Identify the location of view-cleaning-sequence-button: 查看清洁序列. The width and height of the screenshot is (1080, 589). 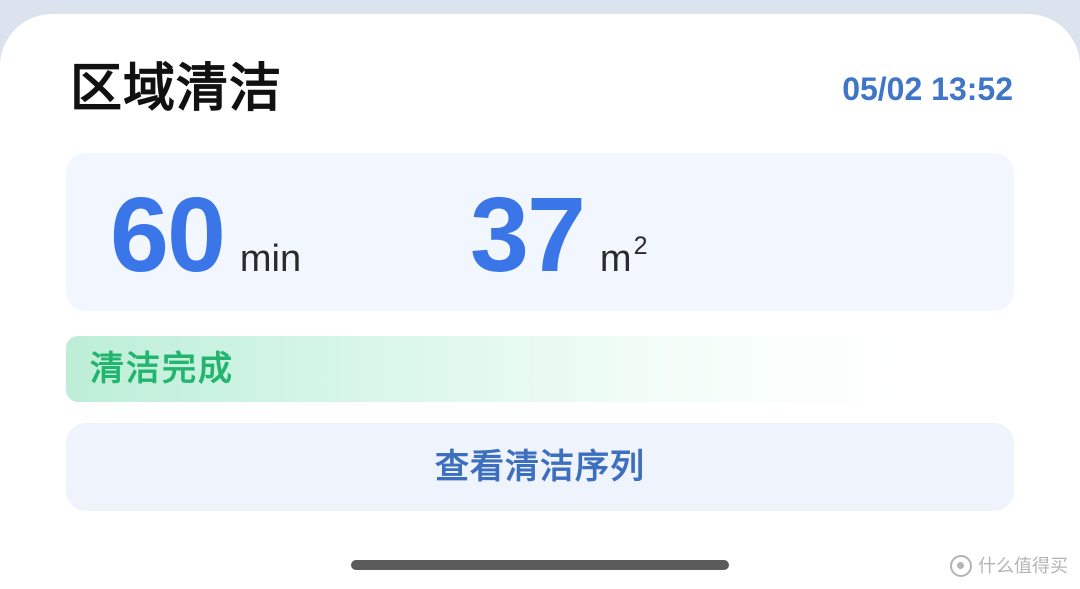
(540, 467).